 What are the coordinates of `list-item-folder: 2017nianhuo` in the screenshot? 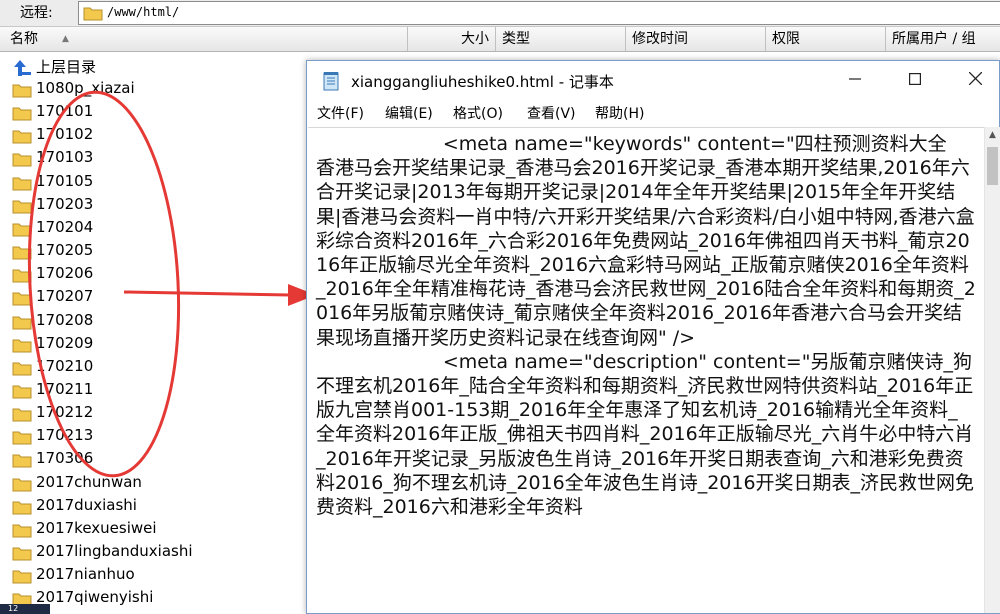 It's located at (162, 575).